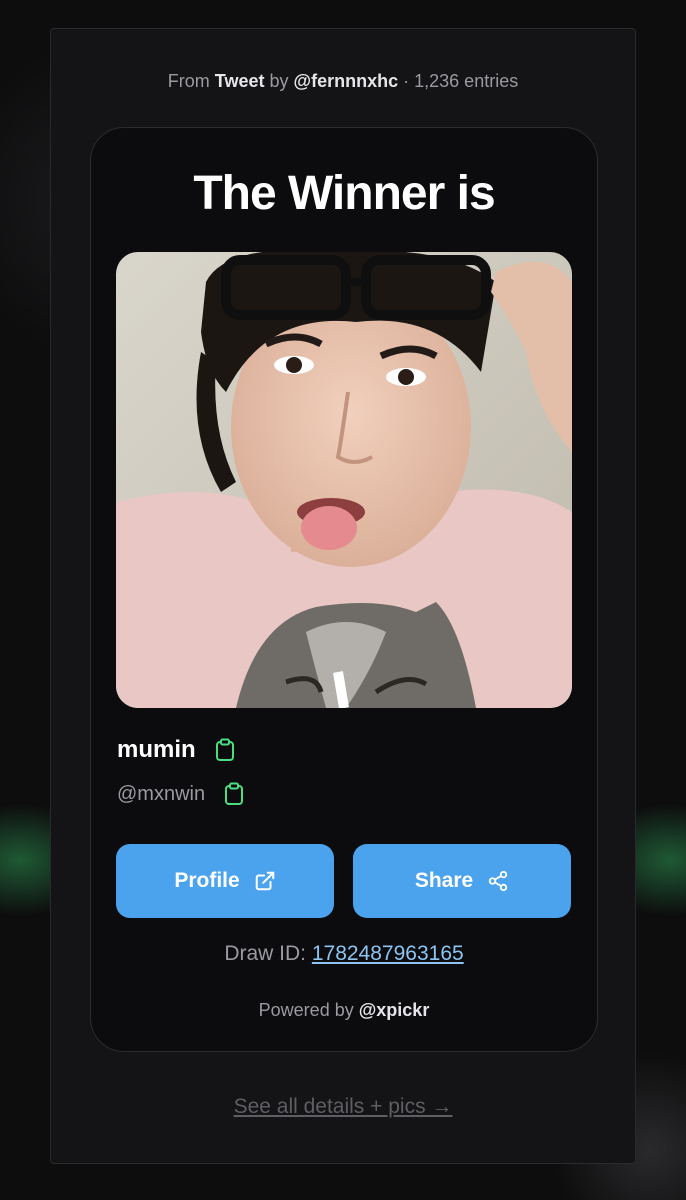 Image resolution: width=686 pixels, height=1200 pixels. I want to click on winner-handle-row: @mxnwin, so click(181, 794).